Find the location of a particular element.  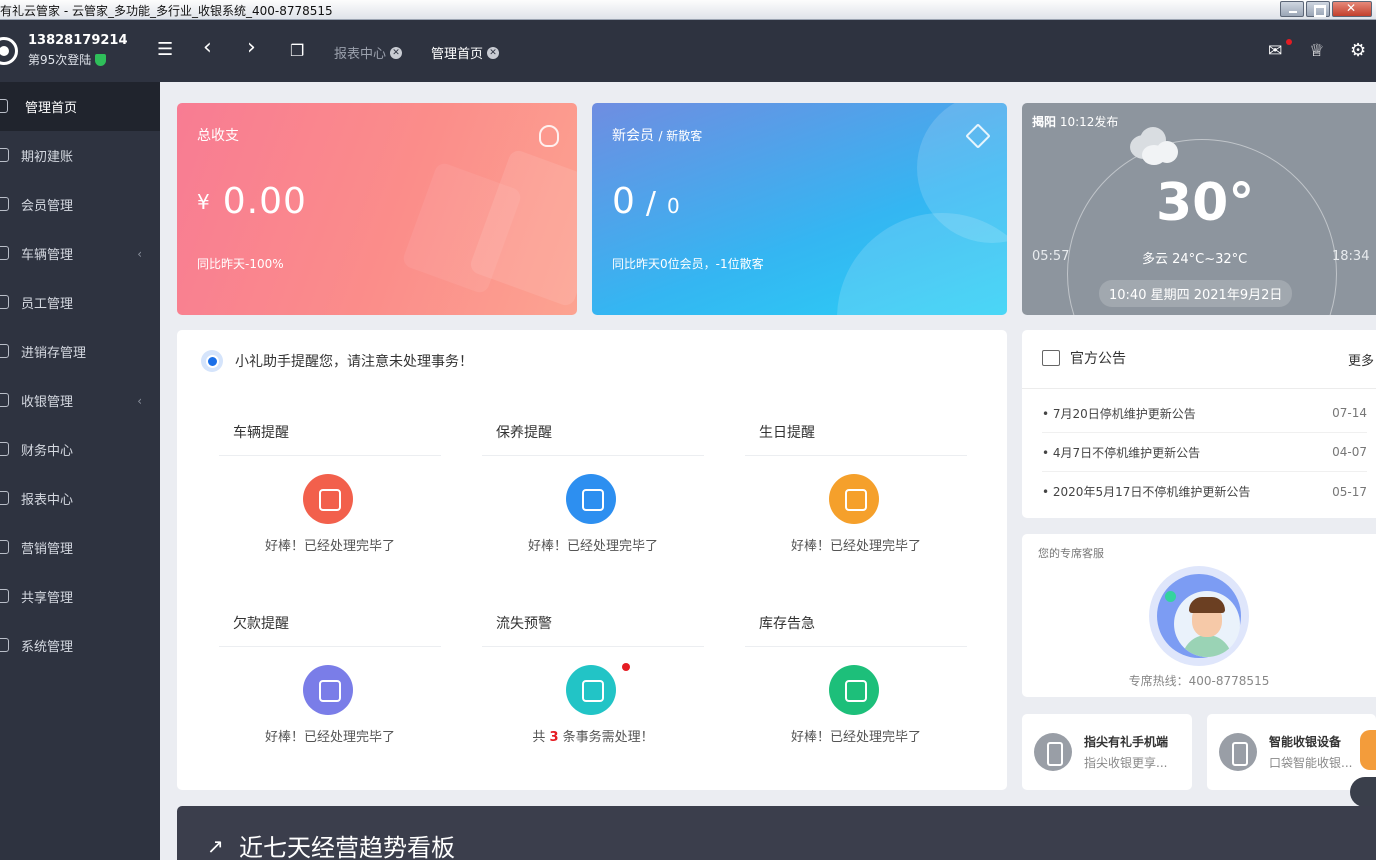

tab-report-center: 报表中心 ✕ is located at coordinates (368, 52).